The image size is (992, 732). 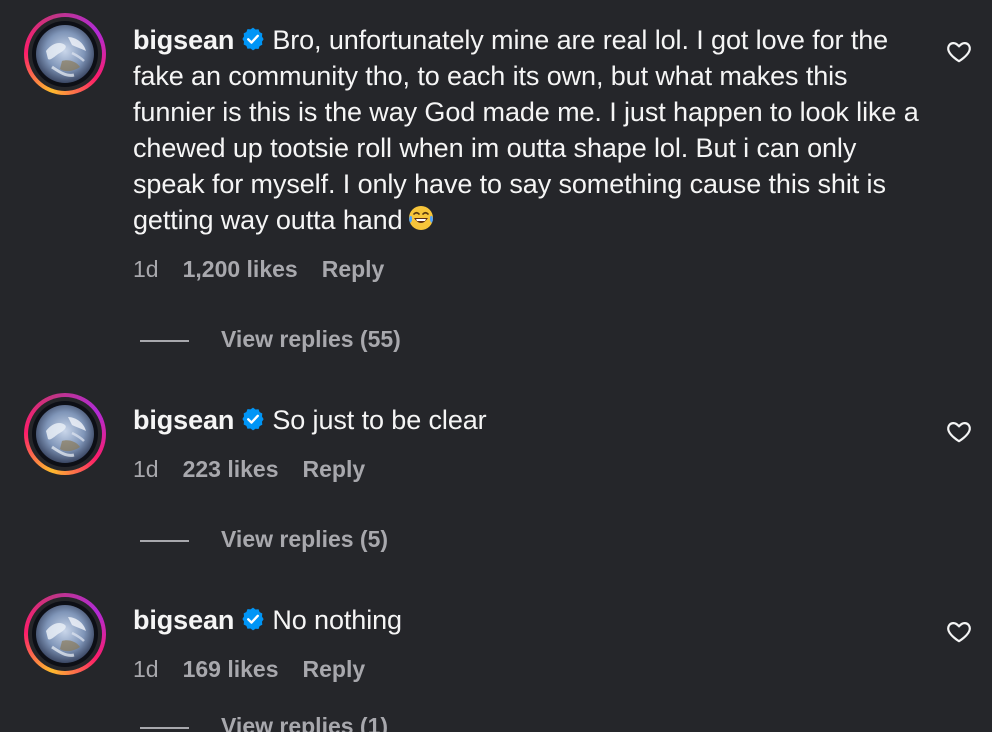 What do you see at coordinates (231, 469) in the screenshot?
I see `like-count: 223 likes` at bounding box center [231, 469].